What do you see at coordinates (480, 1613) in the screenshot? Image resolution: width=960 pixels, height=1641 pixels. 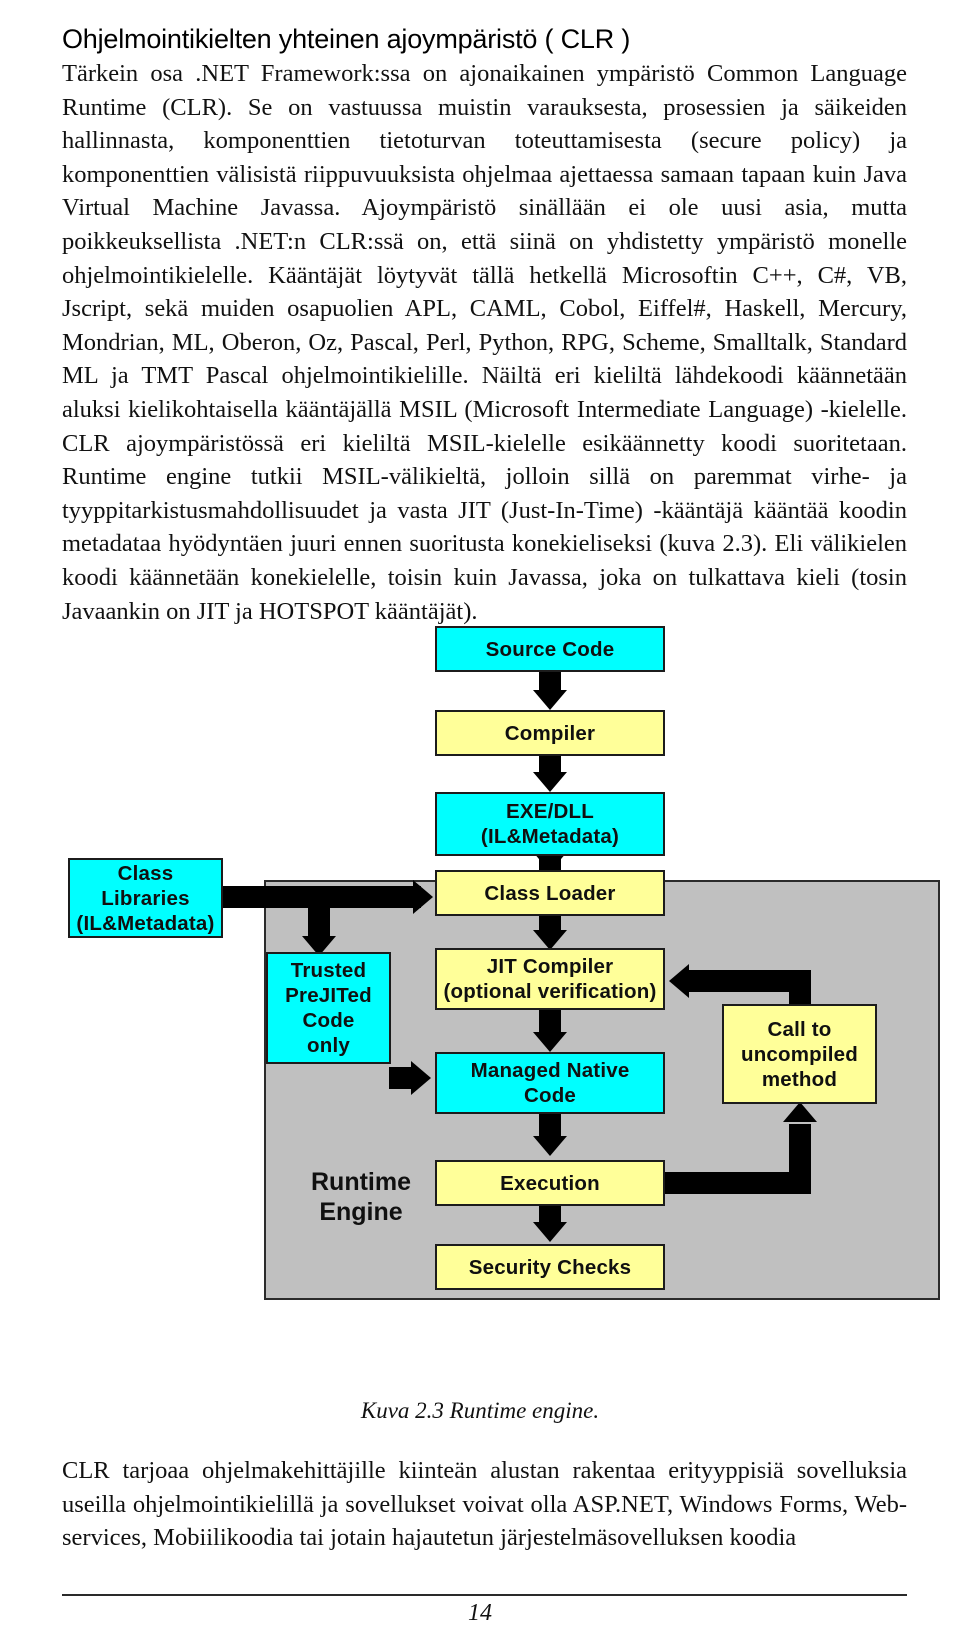 I see `page-number: 14` at bounding box center [480, 1613].